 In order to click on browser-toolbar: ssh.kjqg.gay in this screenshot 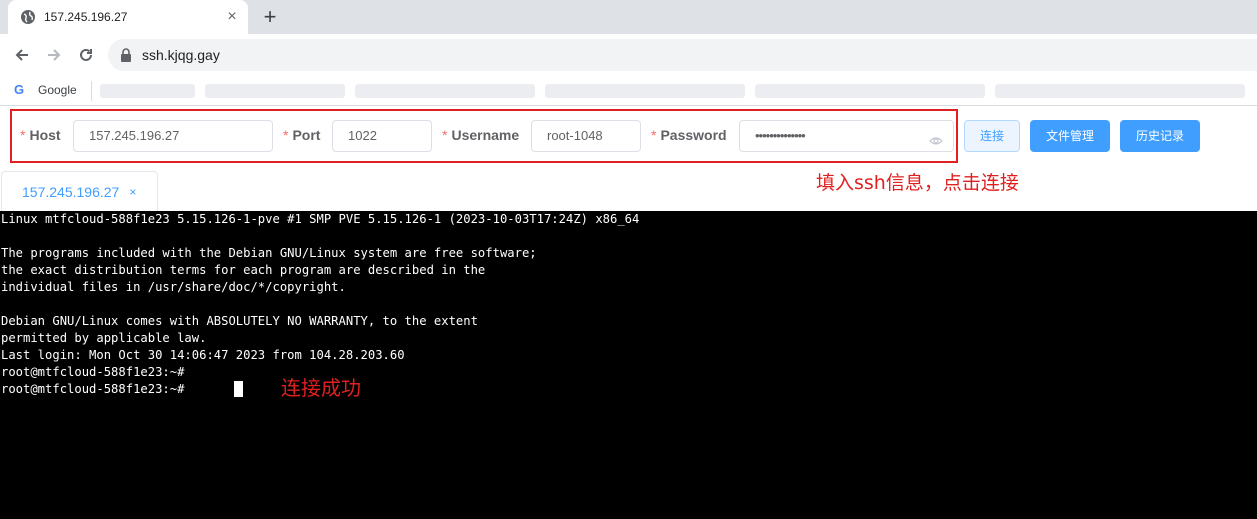, I will do `click(628, 55)`.